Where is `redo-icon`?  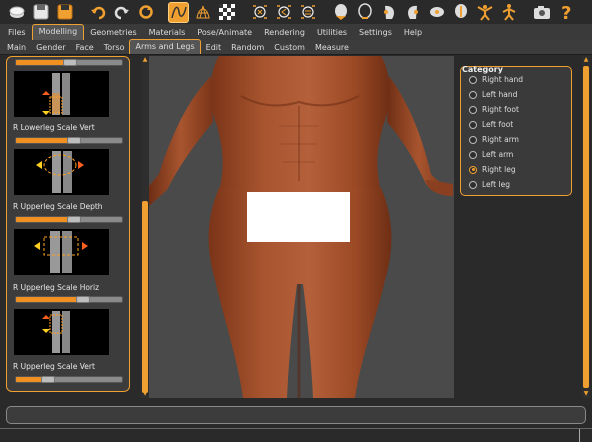 redo-icon is located at coordinates (121, 12).